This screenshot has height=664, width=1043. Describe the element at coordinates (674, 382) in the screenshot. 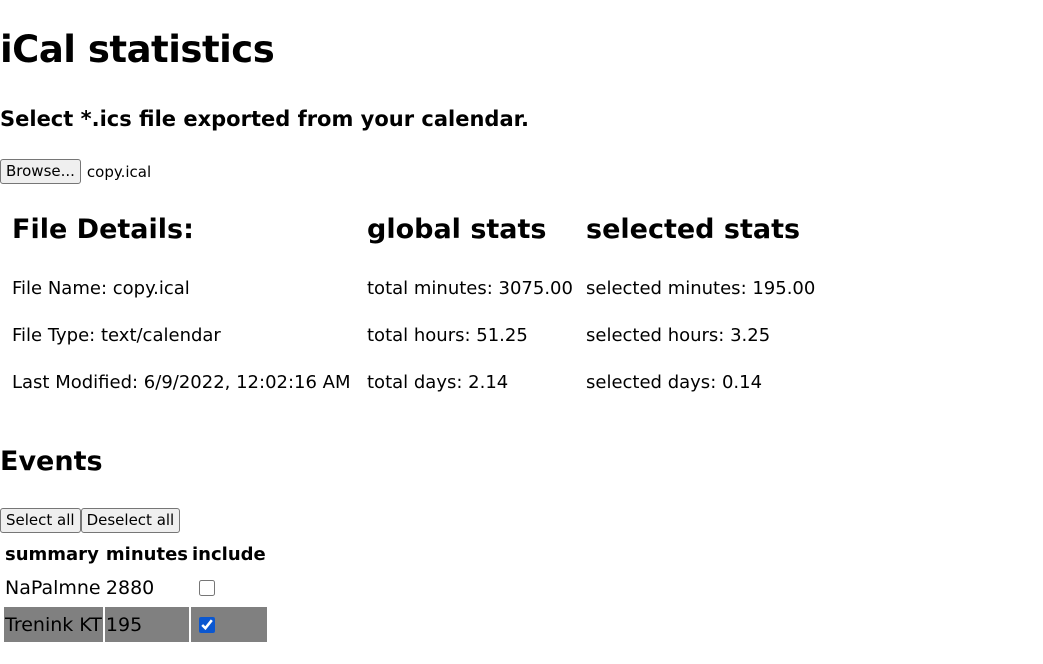

I see `selected-days-line: selected days: 0.14` at that location.